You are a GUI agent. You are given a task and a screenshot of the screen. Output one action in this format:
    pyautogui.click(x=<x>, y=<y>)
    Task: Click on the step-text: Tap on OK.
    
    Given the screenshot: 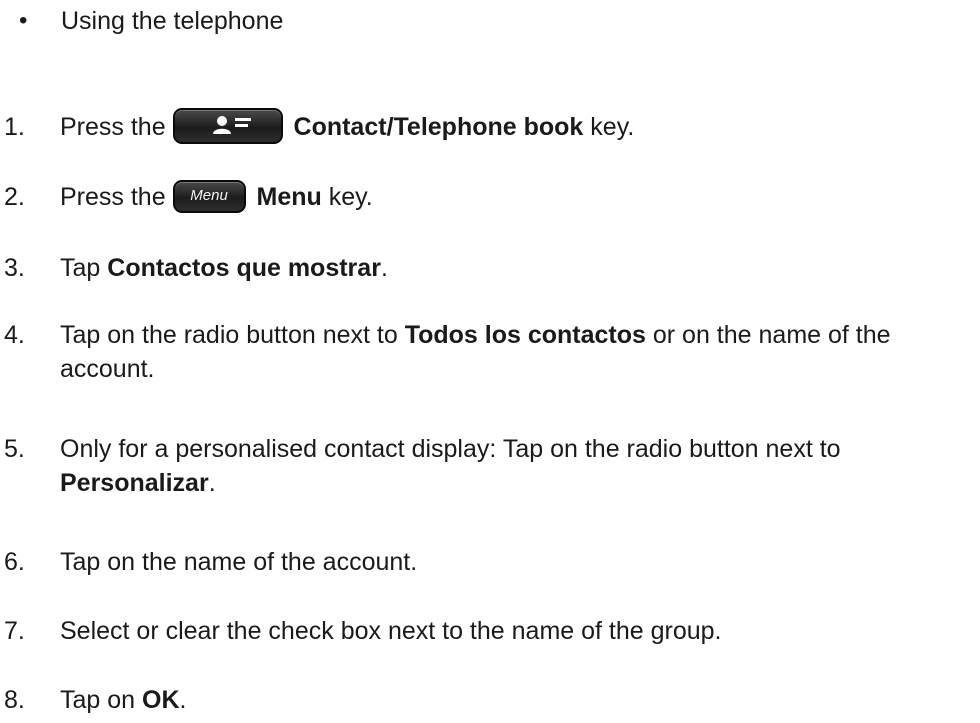 What is the action you would take?
    pyautogui.click(x=520, y=700)
    